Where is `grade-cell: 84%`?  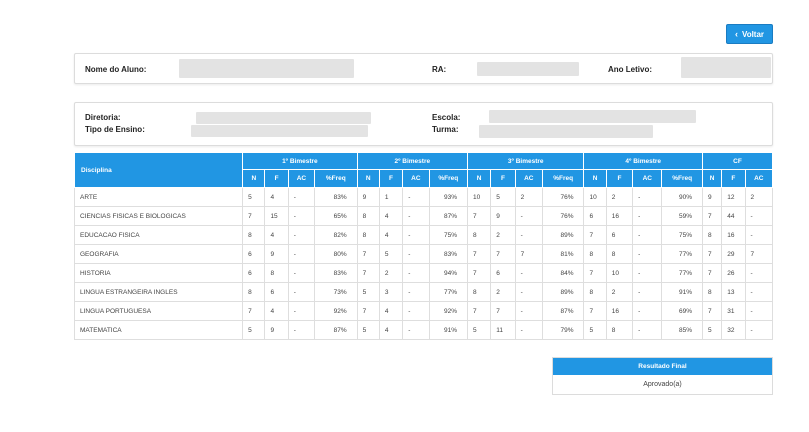 grade-cell: 84% is located at coordinates (563, 273).